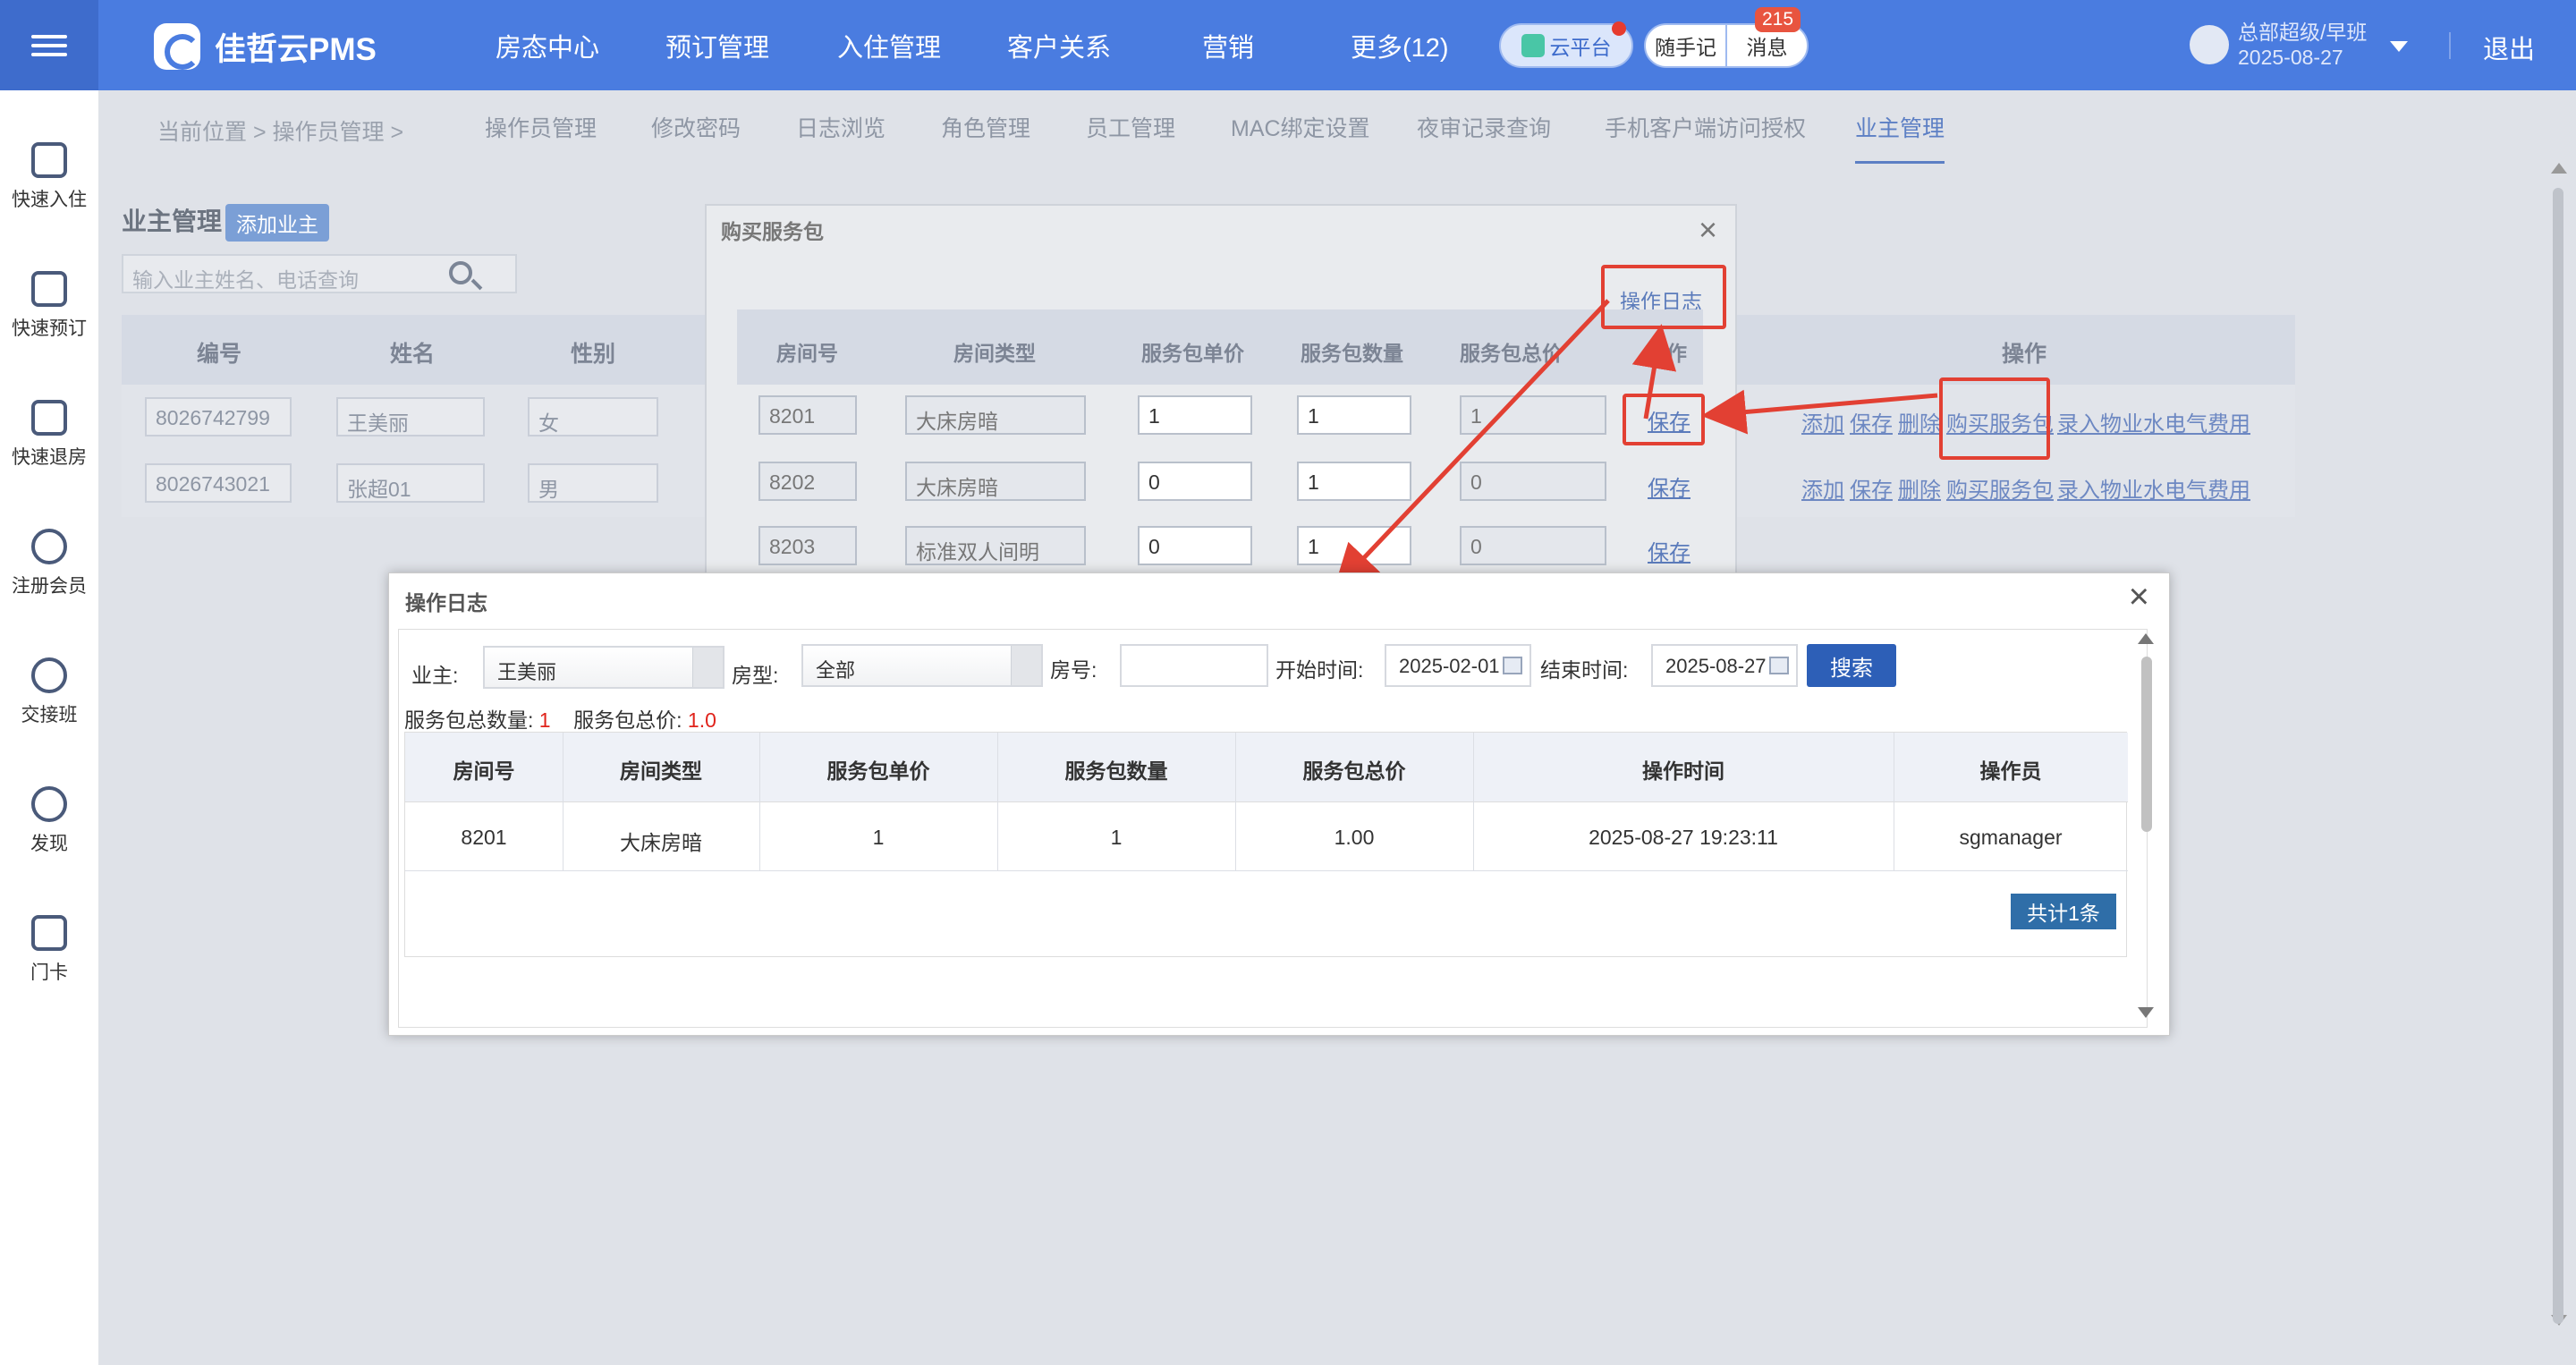 This screenshot has height=1365, width=2576. What do you see at coordinates (1566, 44) in the screenshot?
I see `cloud-platform-button: 云平台` at bounding box center [1566, 44].